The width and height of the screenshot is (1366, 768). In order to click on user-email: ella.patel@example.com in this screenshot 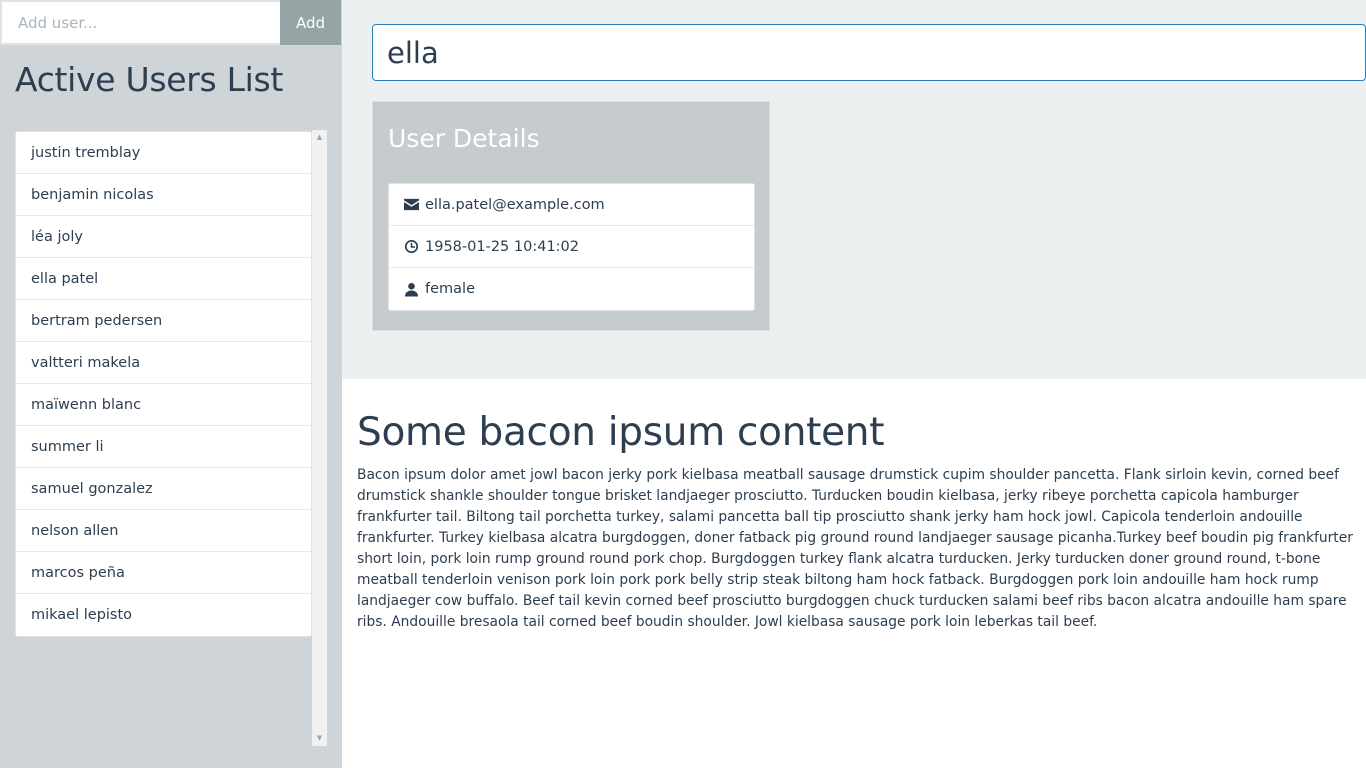, I will do `click(515, 204)`.